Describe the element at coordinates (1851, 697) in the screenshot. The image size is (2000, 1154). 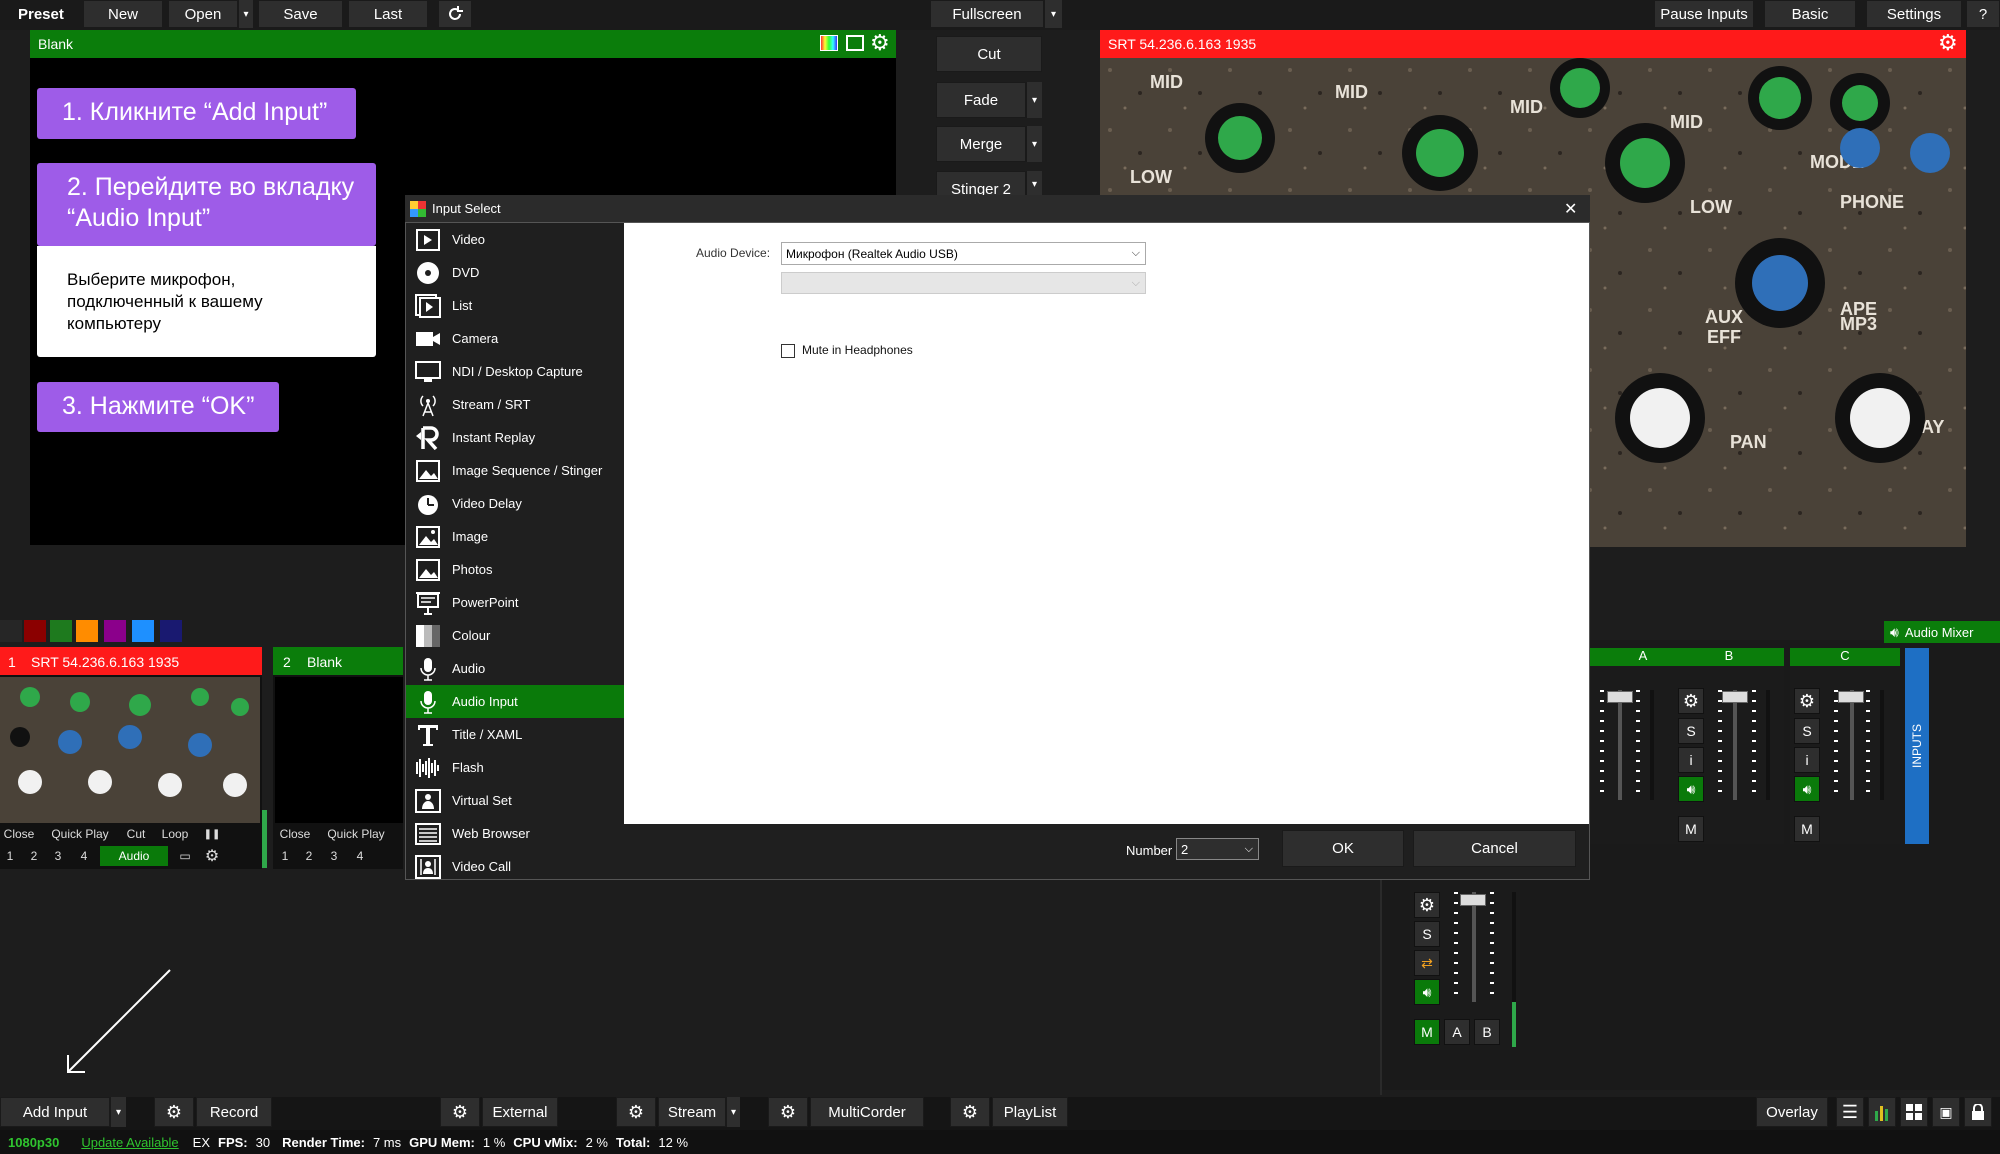
I see `bus-c-fader` at that location.